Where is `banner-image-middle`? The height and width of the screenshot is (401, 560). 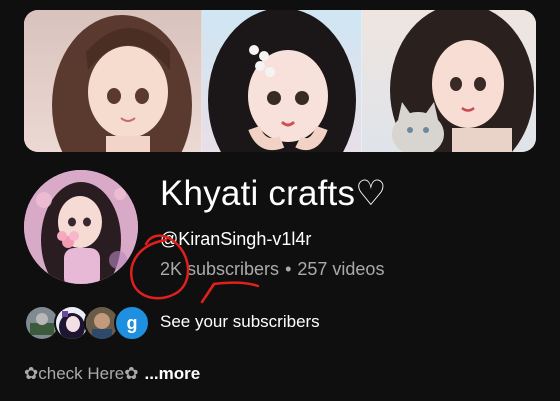
banner-image-middle is located at coordinates (282, 81).